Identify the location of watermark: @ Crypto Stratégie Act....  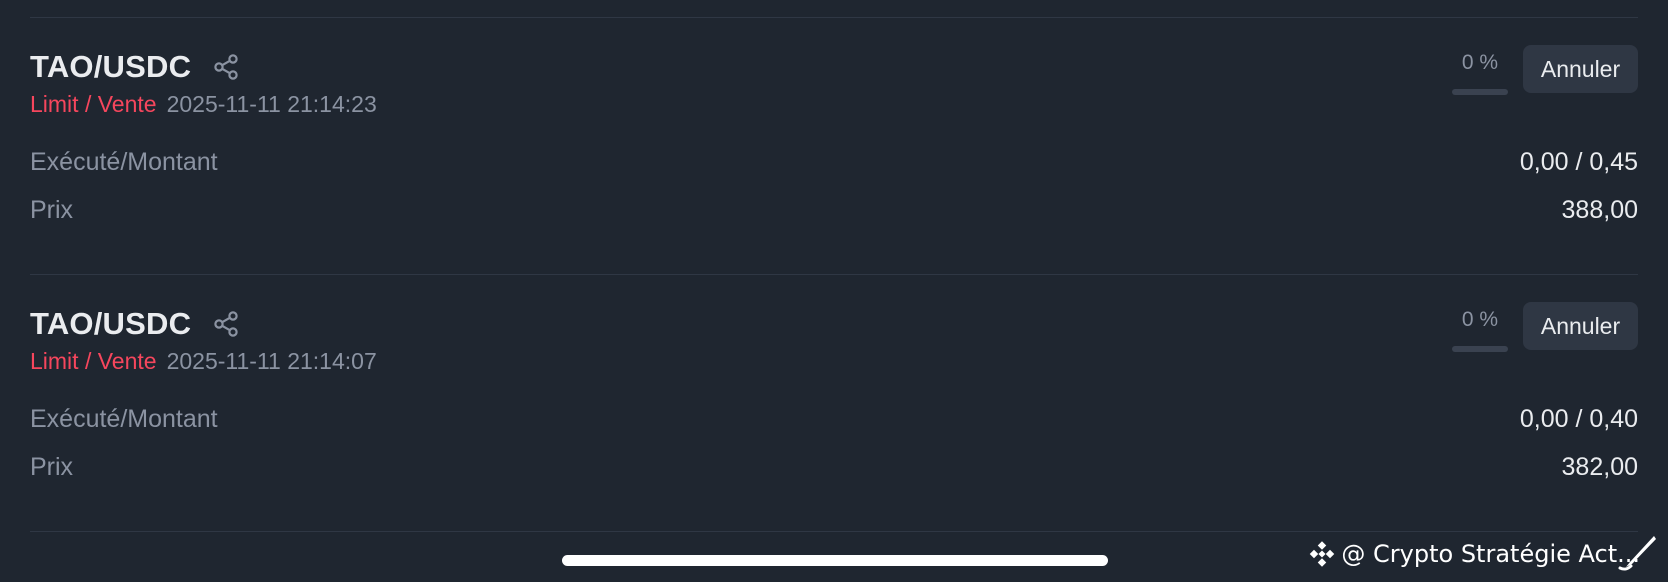
(1474, 554).